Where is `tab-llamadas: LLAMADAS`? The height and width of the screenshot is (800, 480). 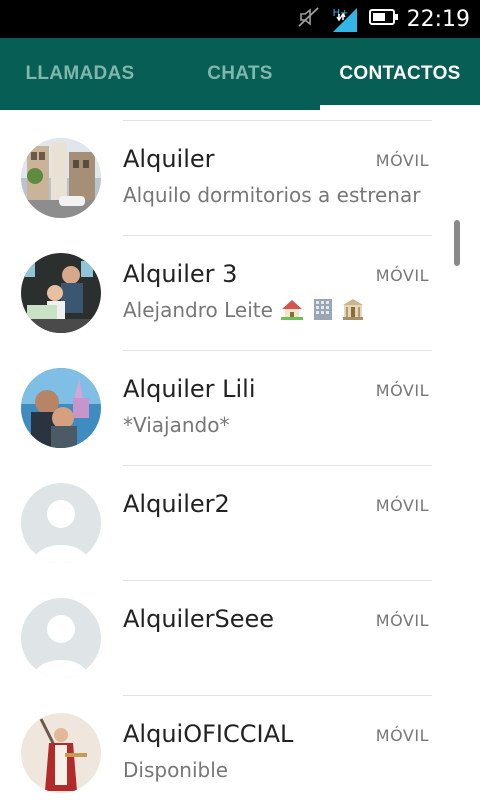 tab-llamadas: LLAMADAS is located at coordinates (80, 74).